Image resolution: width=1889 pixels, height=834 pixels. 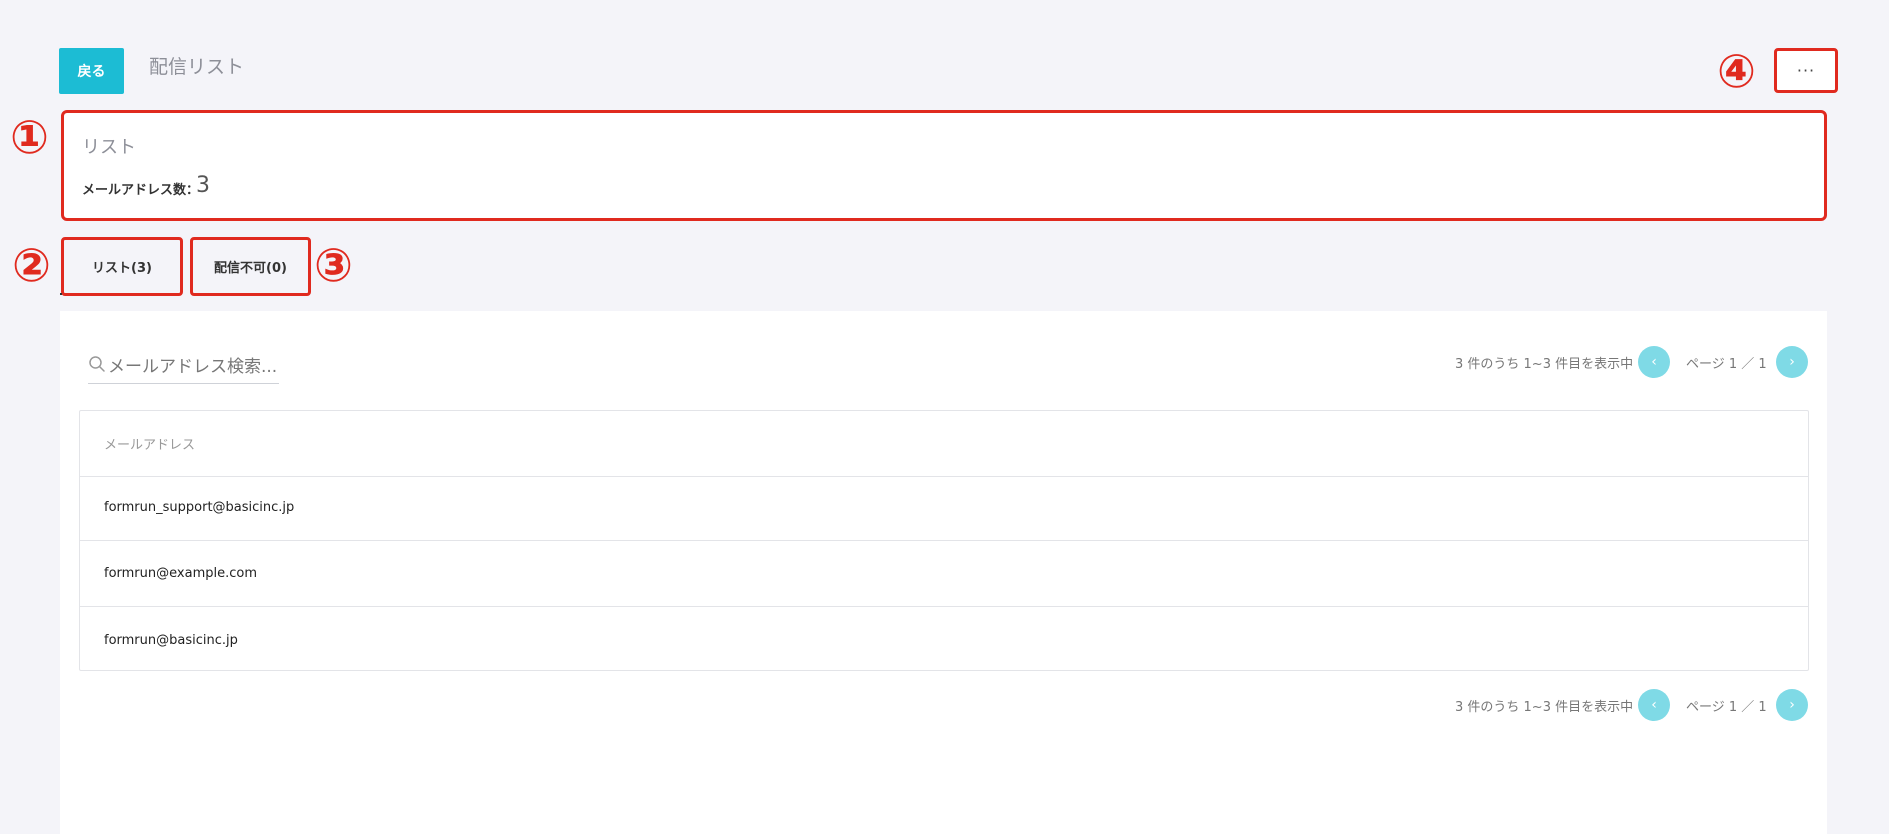 What do you see at coordinates (29, 137) in the screenshot?
I see `annotation-marker-1: ①` at bounding box center [29, 137].